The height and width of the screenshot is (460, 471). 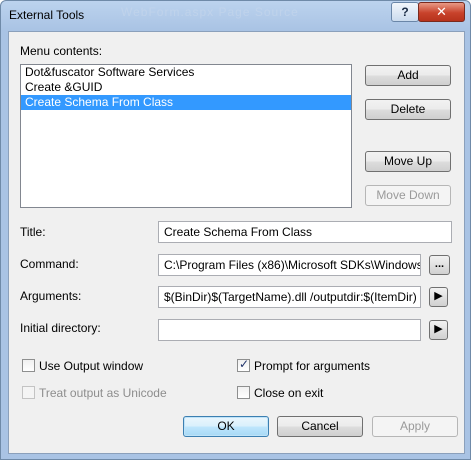 I want to click on list-item: Create Schema From Class, so click(x=186, y=102).